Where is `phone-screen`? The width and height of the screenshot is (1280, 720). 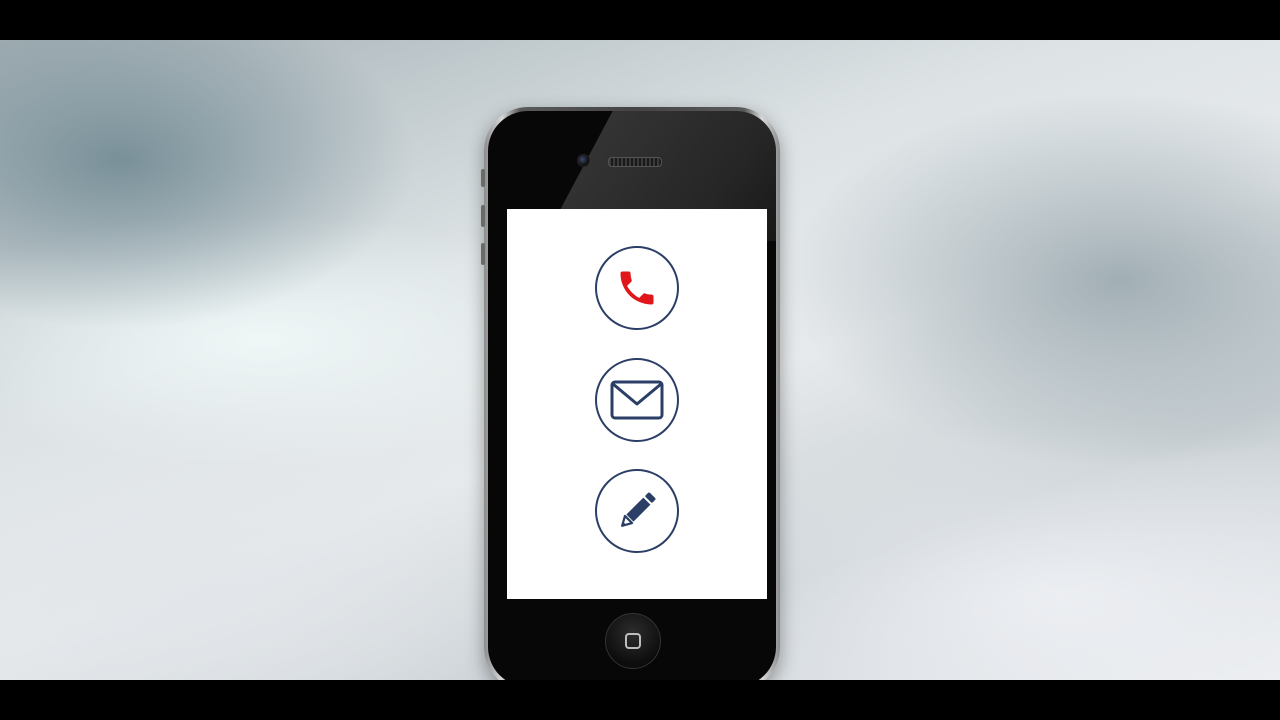 phone-screen is located at coordinates (637, 404).